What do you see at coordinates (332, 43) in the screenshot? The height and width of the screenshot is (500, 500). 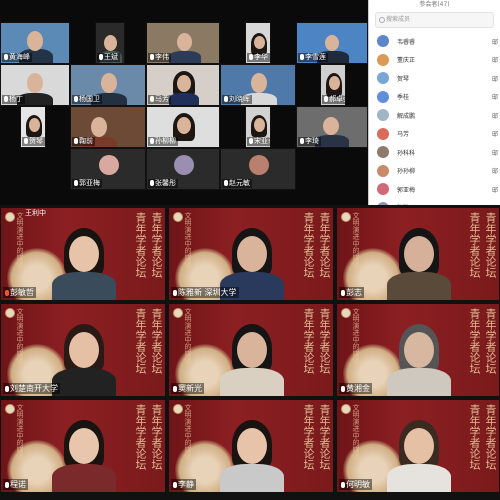 I see `video-tile: 李雪莲` at bounding box center [332, 43].